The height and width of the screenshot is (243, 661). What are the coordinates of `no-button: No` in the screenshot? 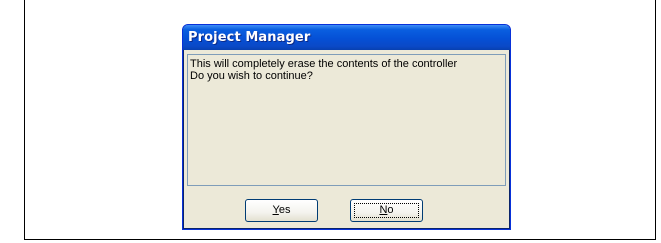 It's located at (386, 210).